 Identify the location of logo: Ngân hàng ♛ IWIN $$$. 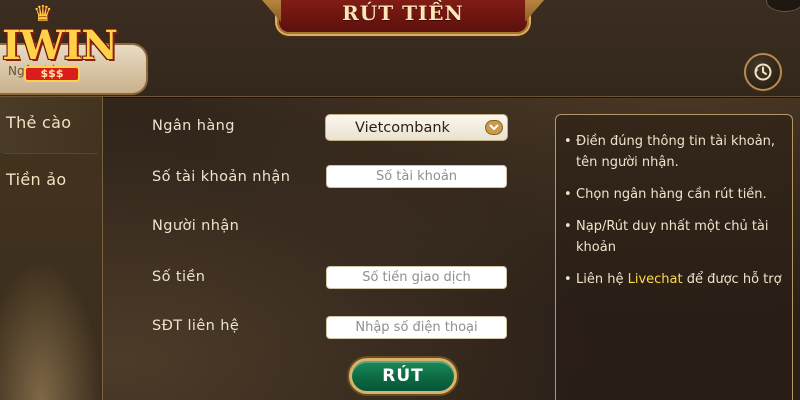
(74, 48).